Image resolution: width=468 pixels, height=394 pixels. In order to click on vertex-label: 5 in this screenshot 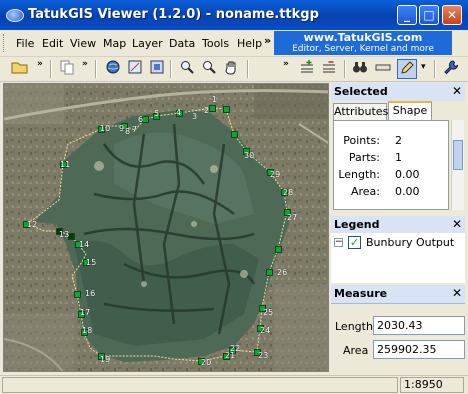, I will do `click(157, 113)`.